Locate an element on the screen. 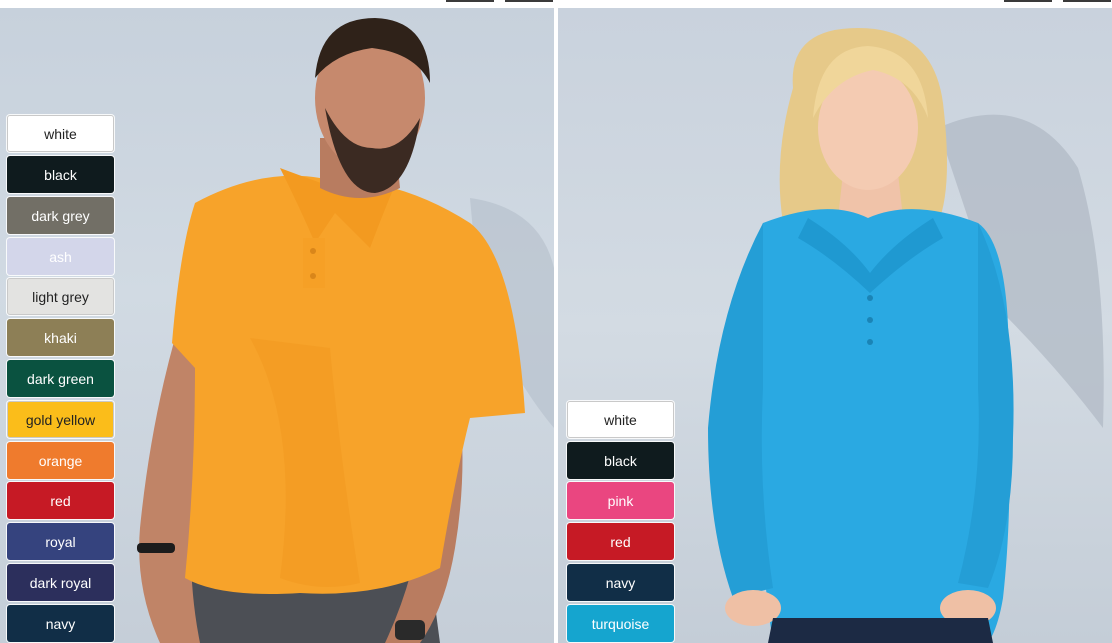 The image size is (1112, 643). swatch-women-pink: pink is located at coordinates (620, 500).